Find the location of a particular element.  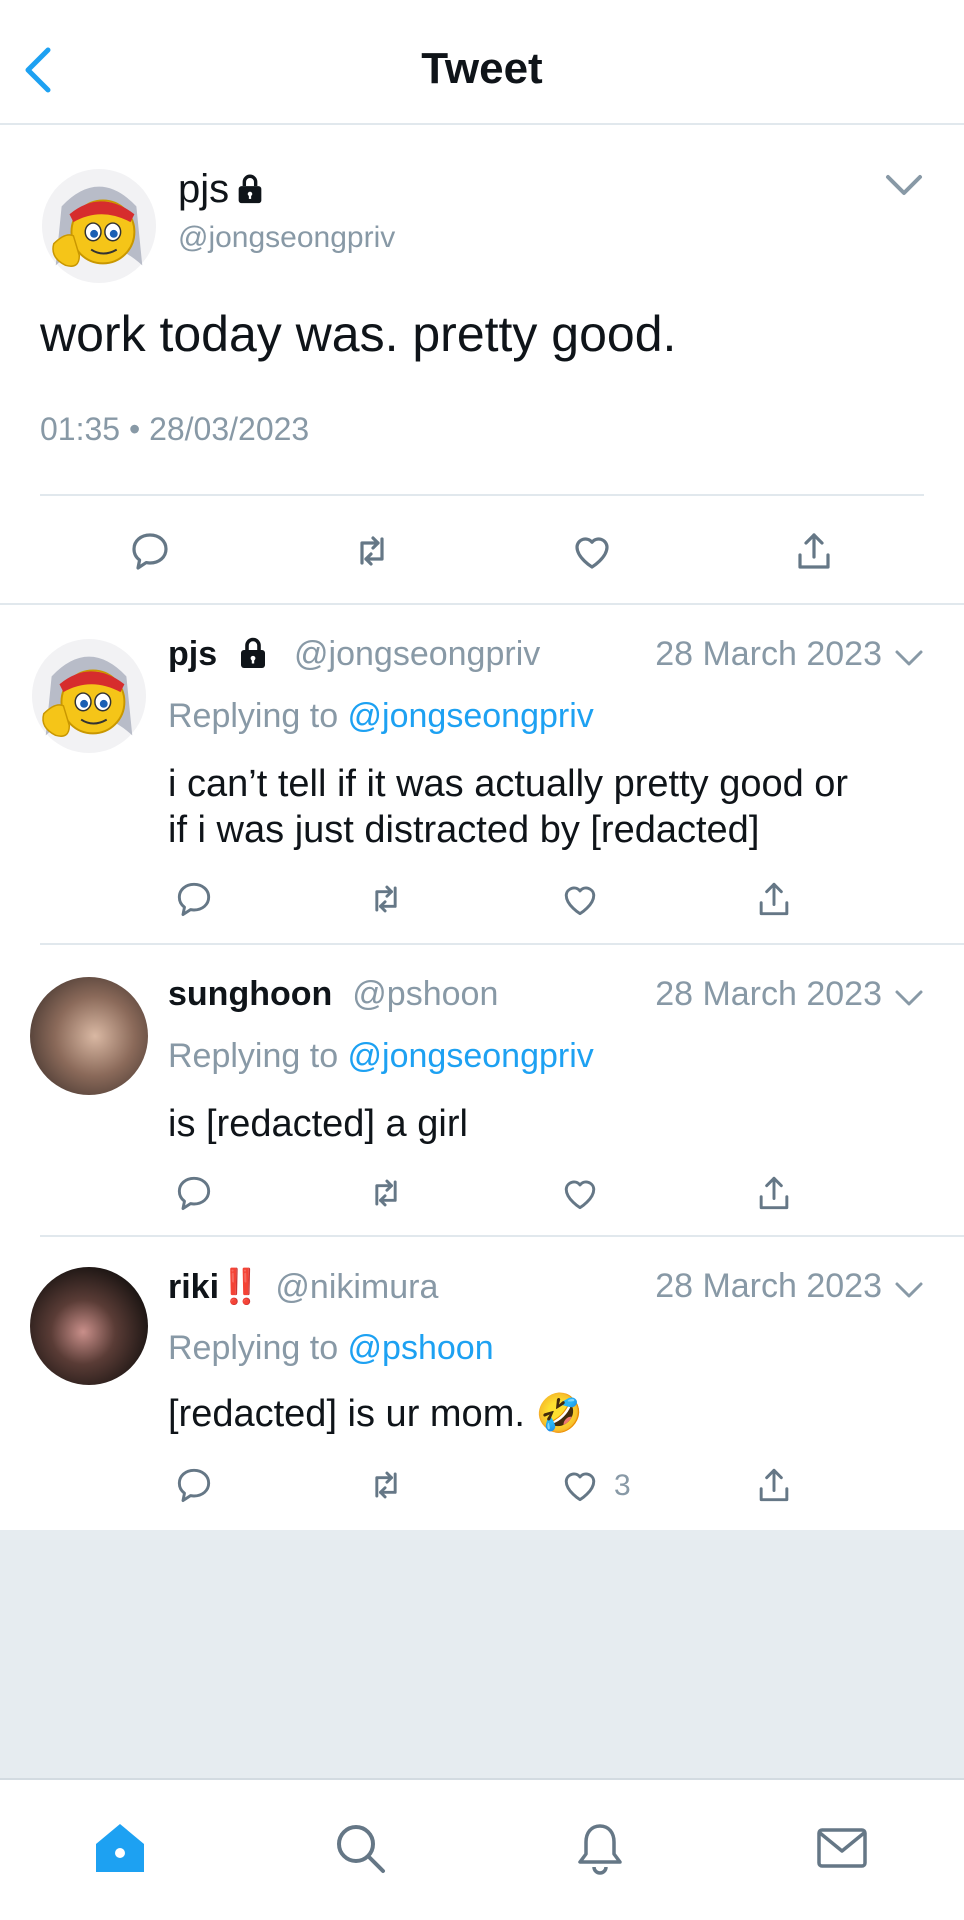

divider is located at coordinates (482, 495).